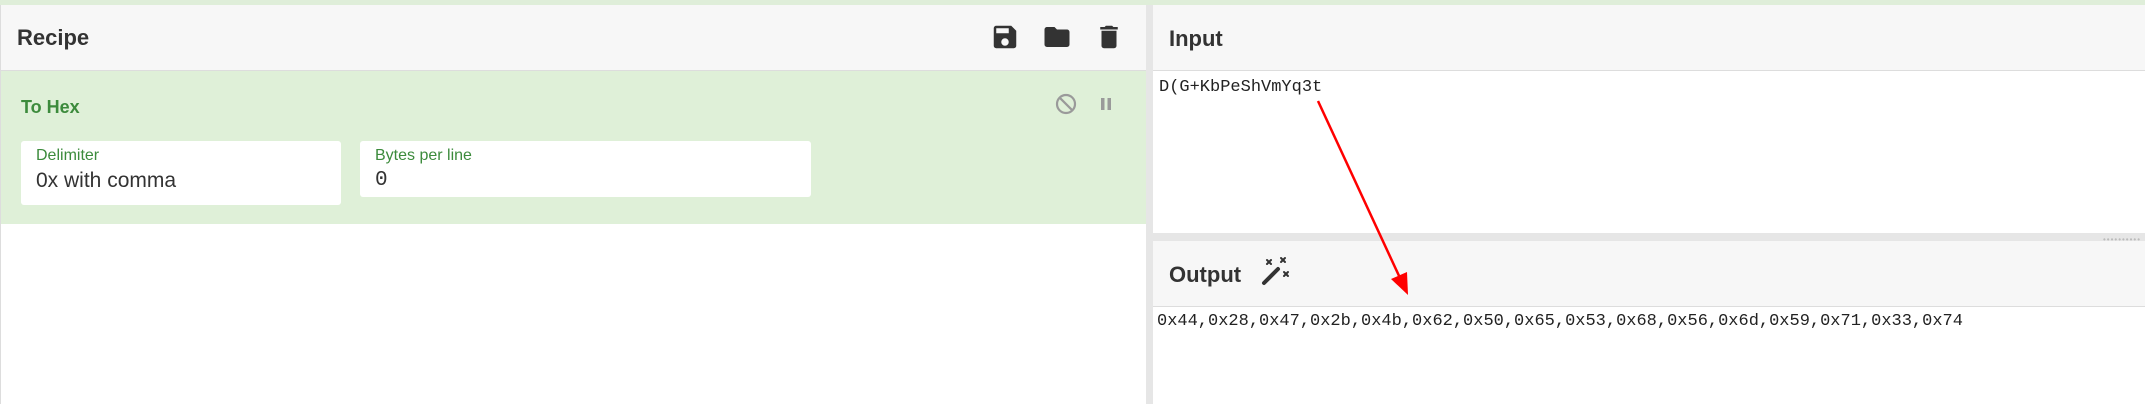  What do you see at coordinates (68, 155) in the screenshot?
I see `delimiter-label: Delimiter` at bounding box center [68, 155].